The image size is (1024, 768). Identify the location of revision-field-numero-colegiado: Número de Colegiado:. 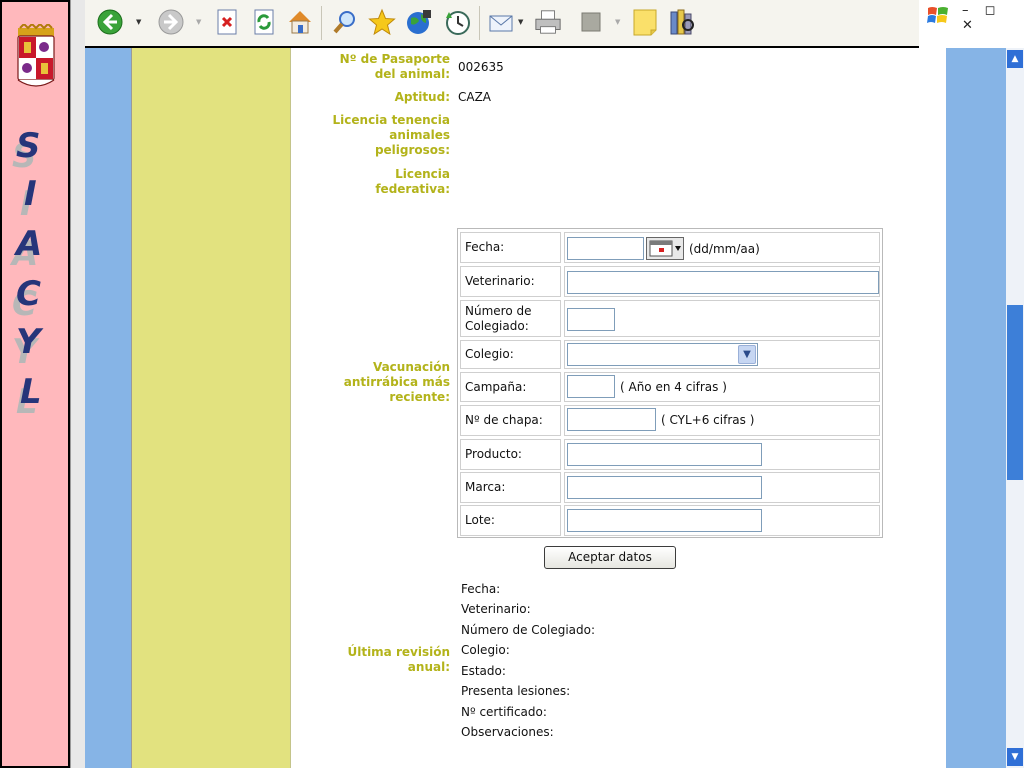
(528, 630).